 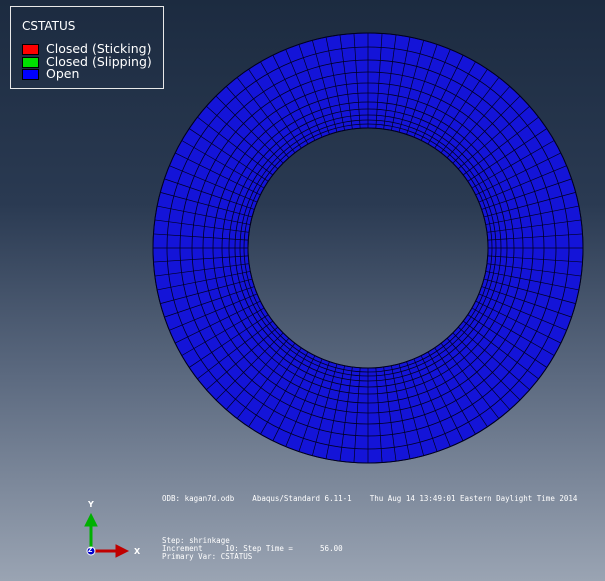 What do you see at coordinates (207, 556) in the screenshot?
I see `primary-var-info-line: Primary Var: CSTATUS` at bounding box center [207, 556].